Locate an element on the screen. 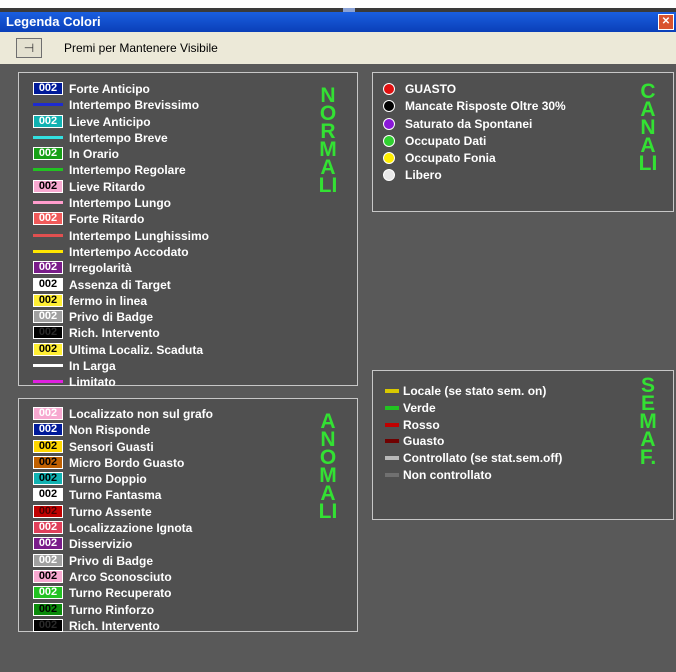 This screenshot has width=676, height=672. legend-label: Sensori Guasti is located at coordinates (111, 446).